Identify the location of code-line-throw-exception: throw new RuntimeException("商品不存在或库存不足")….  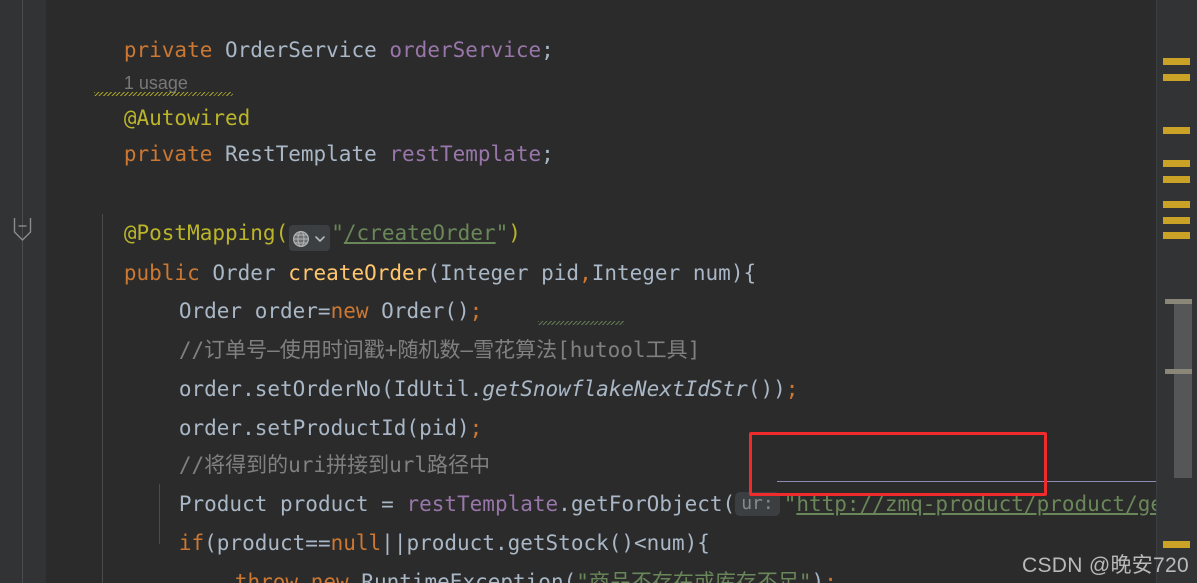
(601, 552).